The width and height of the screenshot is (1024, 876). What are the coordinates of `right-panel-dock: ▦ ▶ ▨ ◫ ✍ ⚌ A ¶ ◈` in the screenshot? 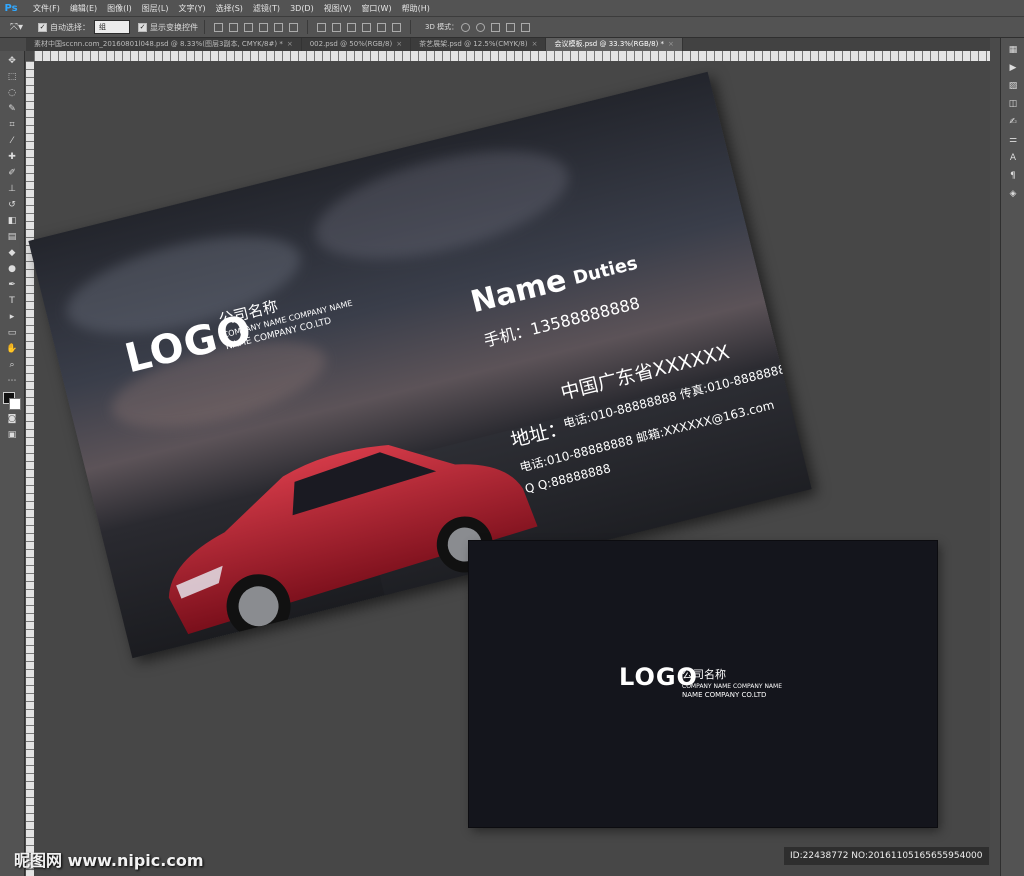 It's located at (1012, 457).